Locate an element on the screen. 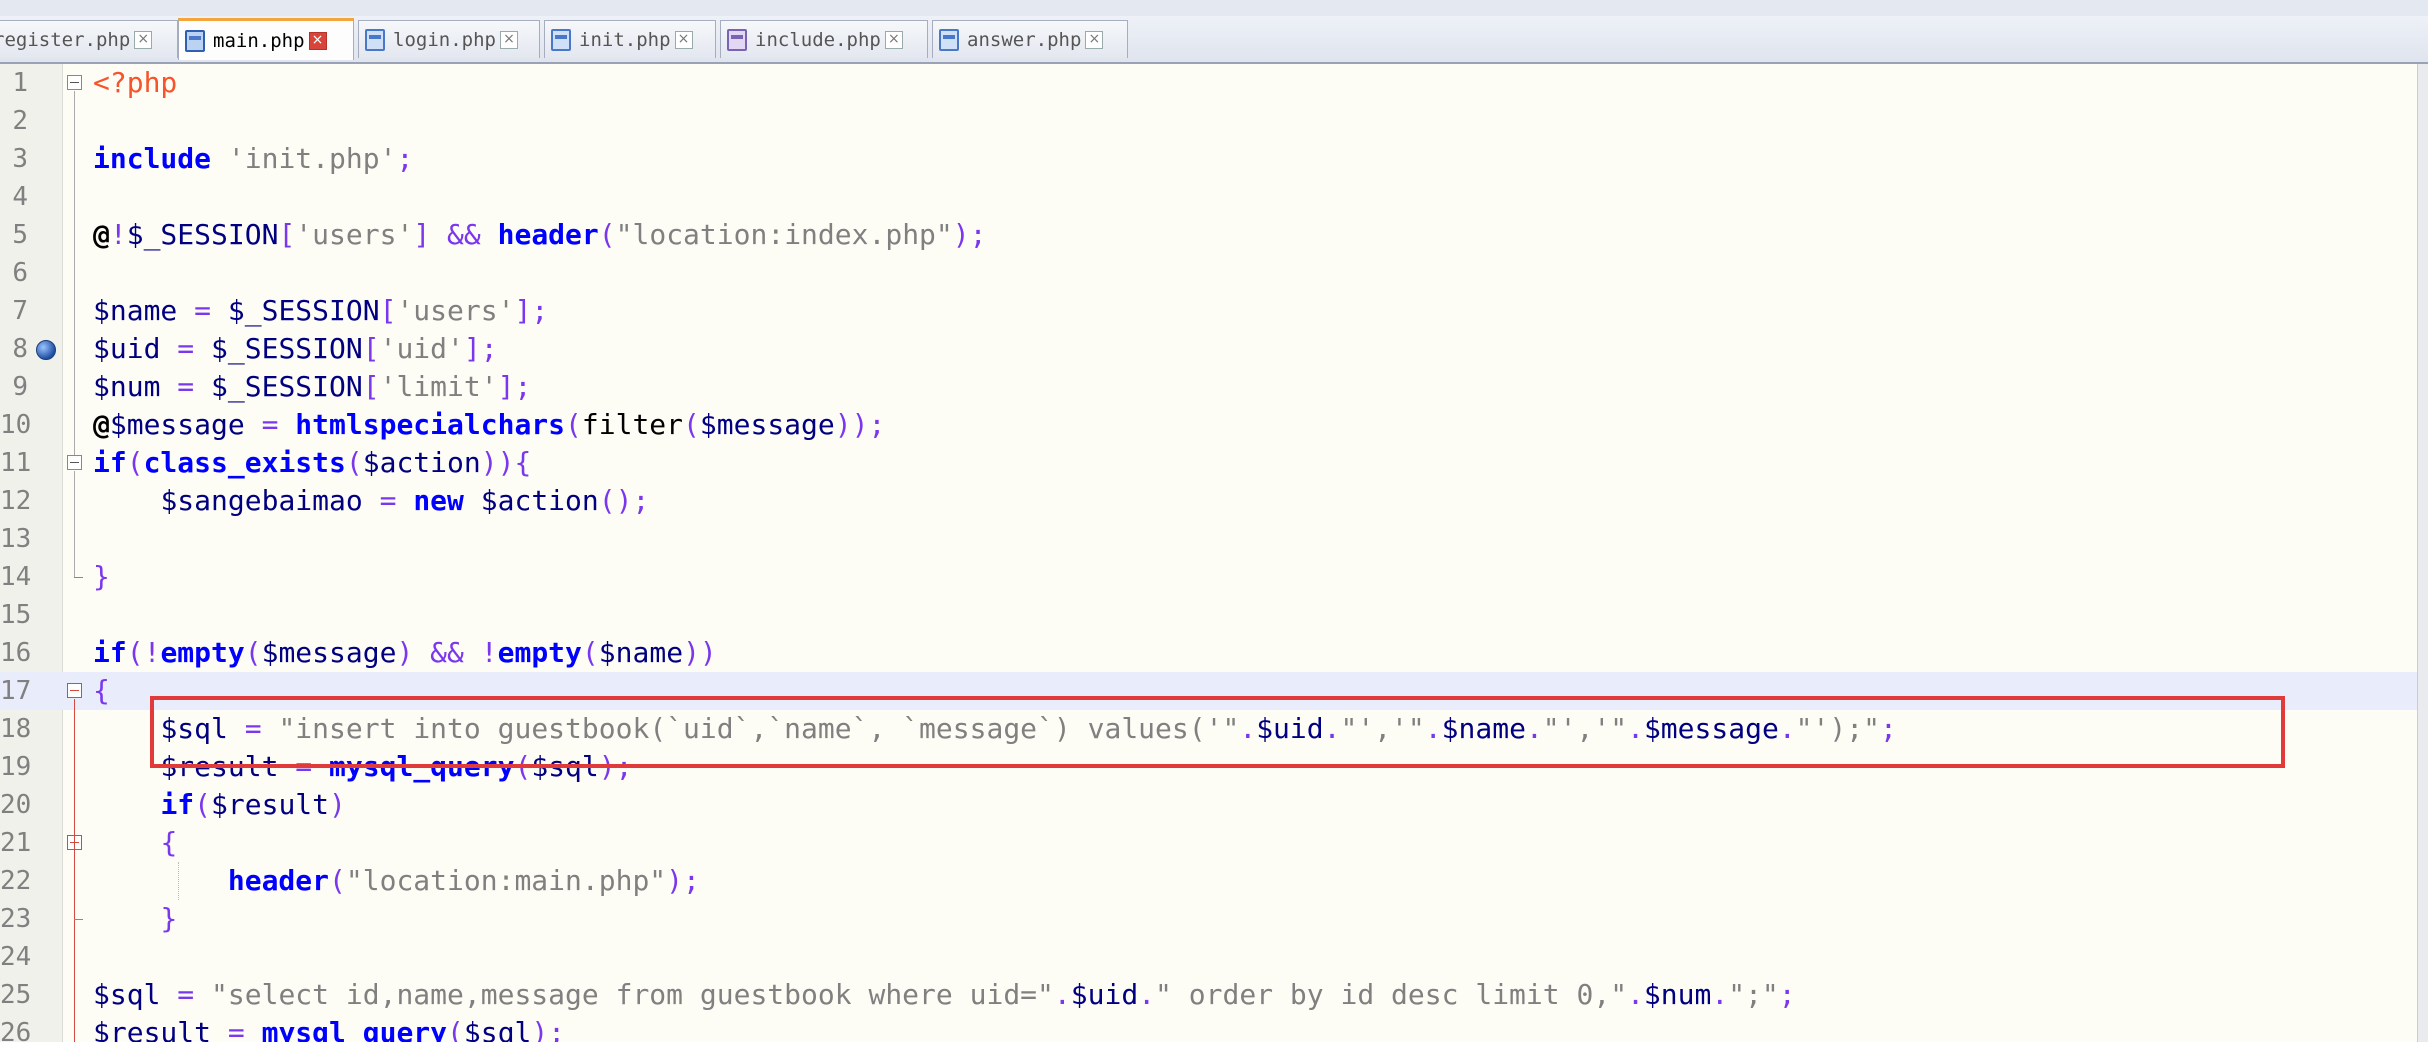 The image size is (2428, 1042). code-text: $num = $_SESSION['limit']; is located at coordinates (312, 387).